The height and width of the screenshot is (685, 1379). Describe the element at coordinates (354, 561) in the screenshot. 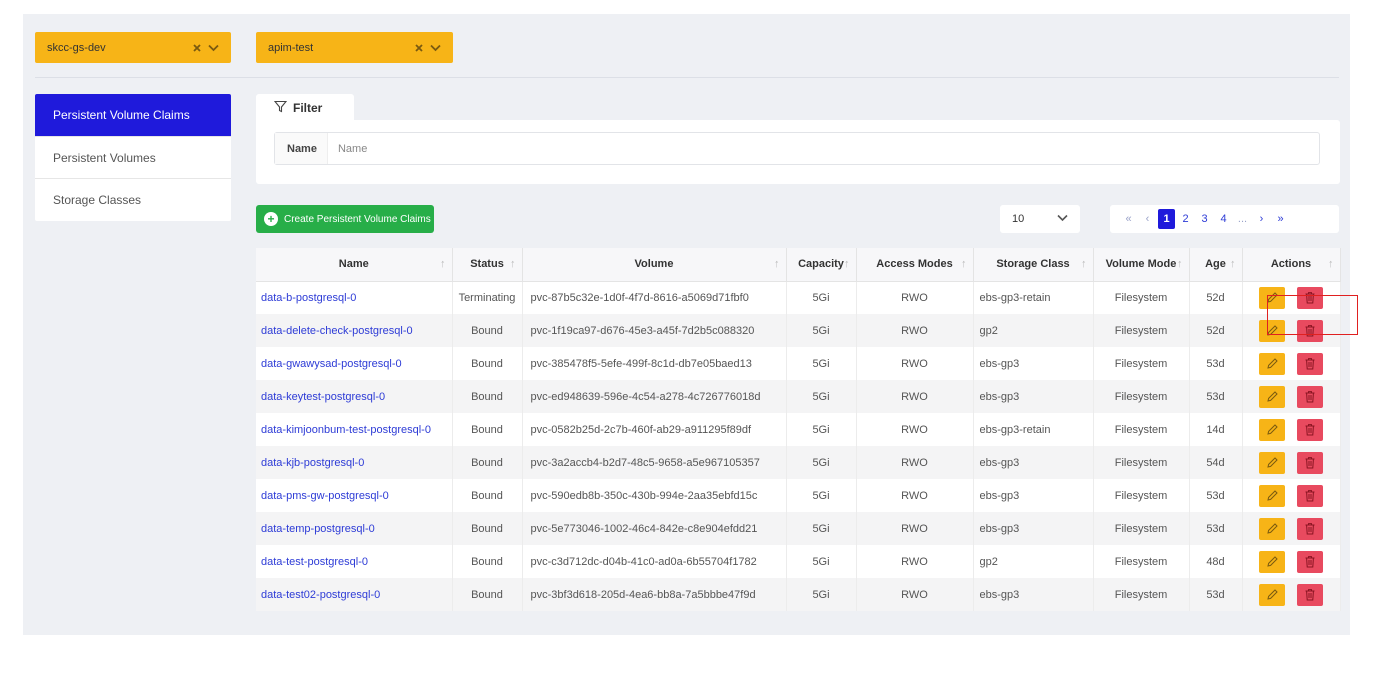

I see `pvc-name-link: data-test-postgresql-0` at that location.